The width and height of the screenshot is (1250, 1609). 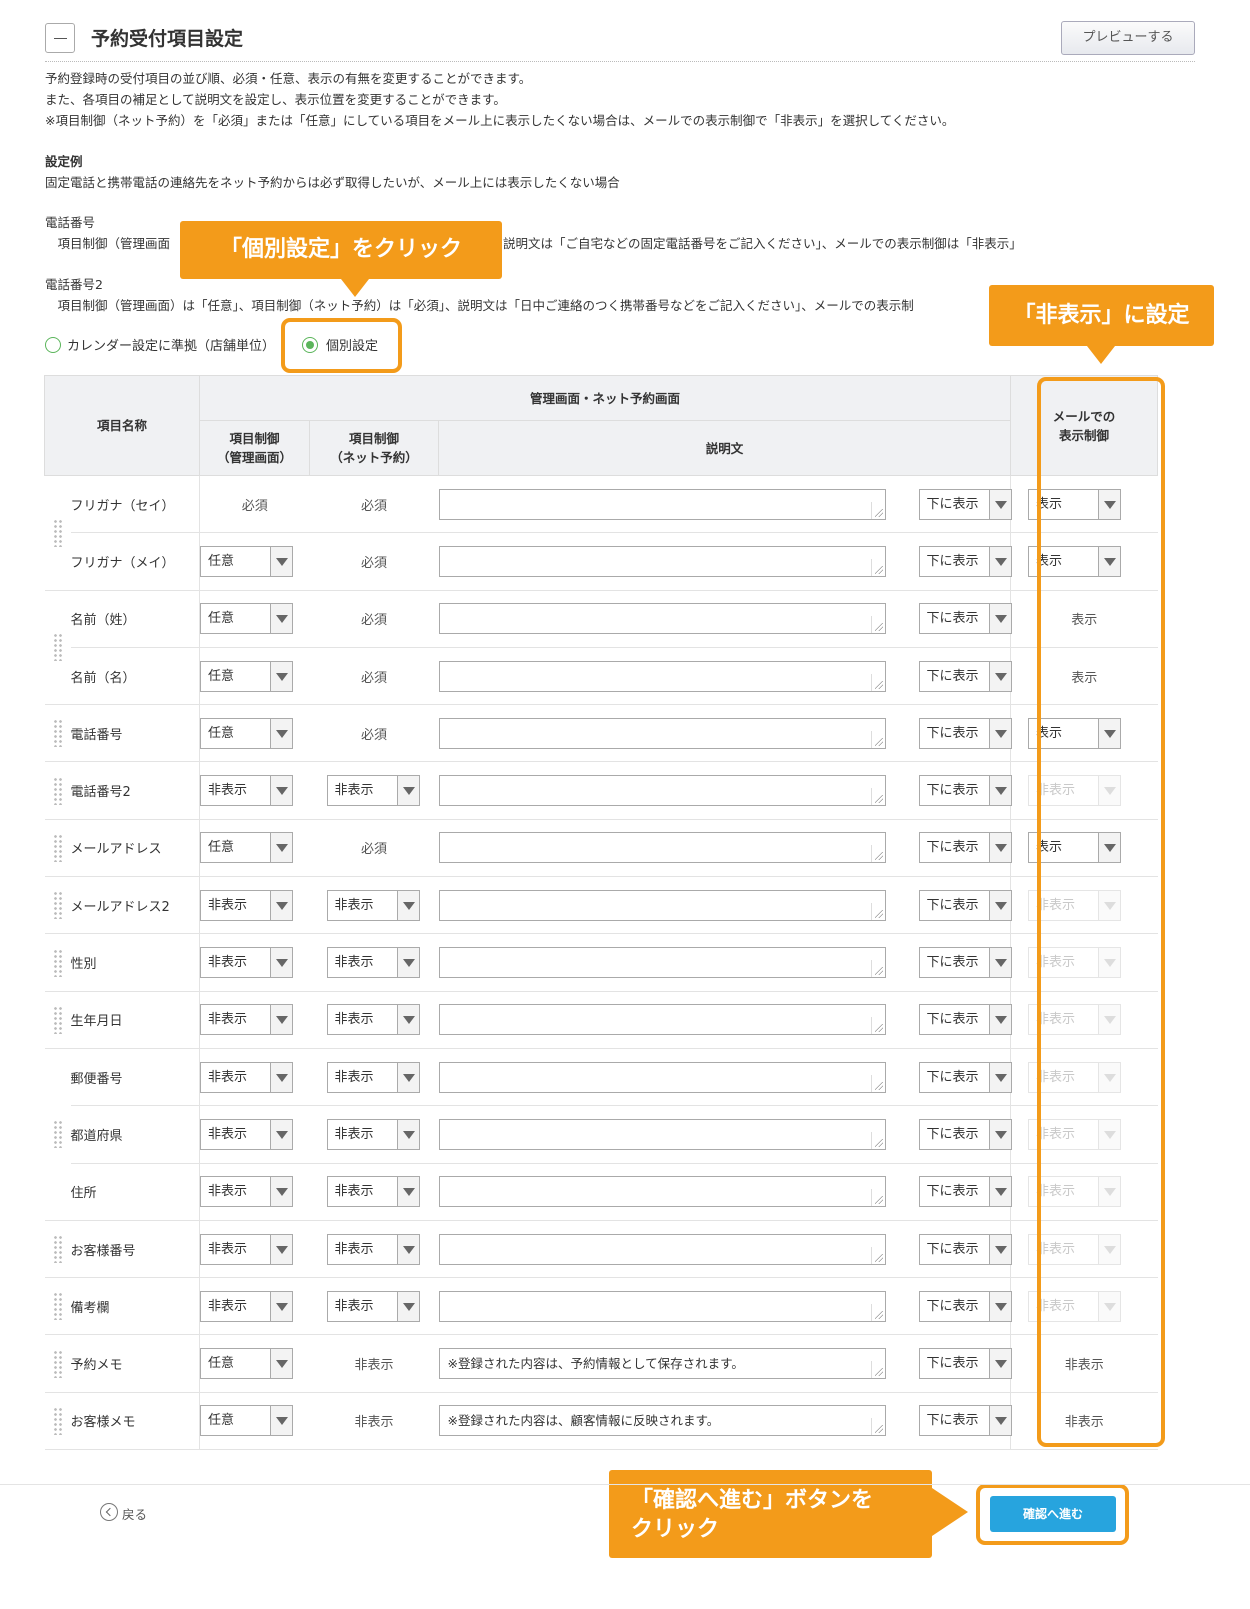 I want to click on description-input: ※登録された内容は、顧客情報に反映されます。, so click(x=662, y=1421).